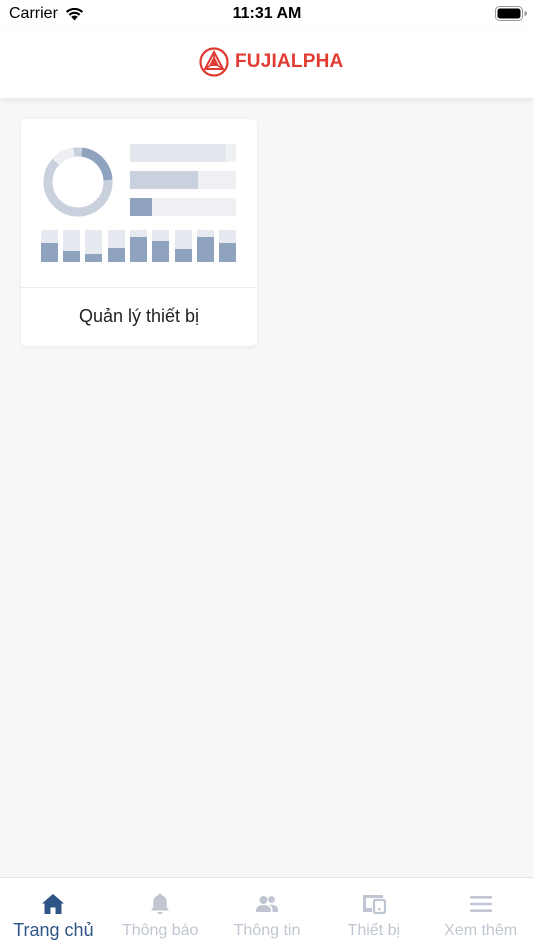  Describe the element at coordinates (481, 930) in the screenshot. I see `tab-more-label: Xem thêm` at that location.